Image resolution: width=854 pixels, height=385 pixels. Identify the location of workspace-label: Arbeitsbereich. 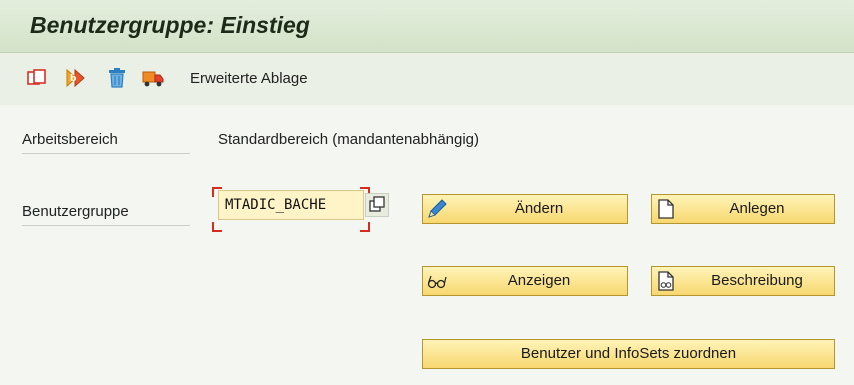
(106, 142).